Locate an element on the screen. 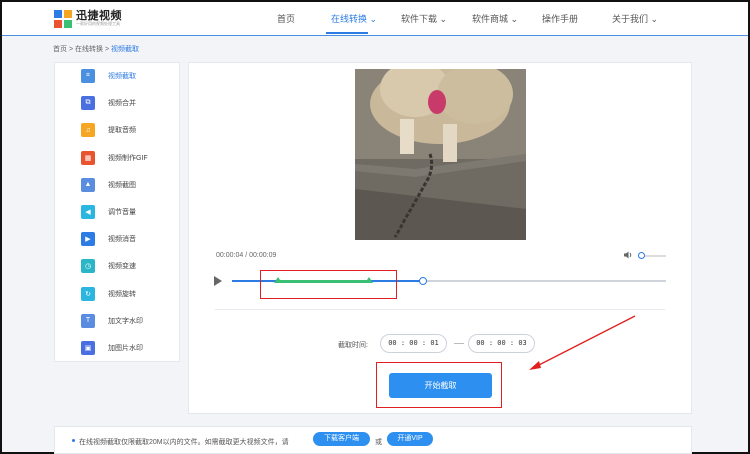 The image size is (750, 454). highlight-box-clip-range is located at coordinates (328, 284).